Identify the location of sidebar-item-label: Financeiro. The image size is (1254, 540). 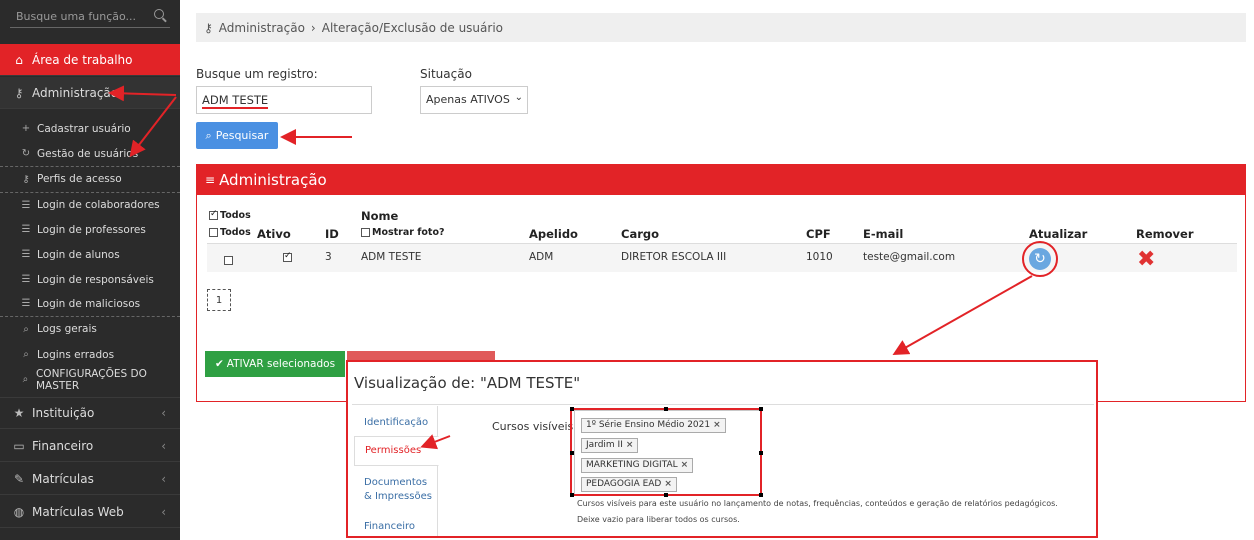
(63, 445).